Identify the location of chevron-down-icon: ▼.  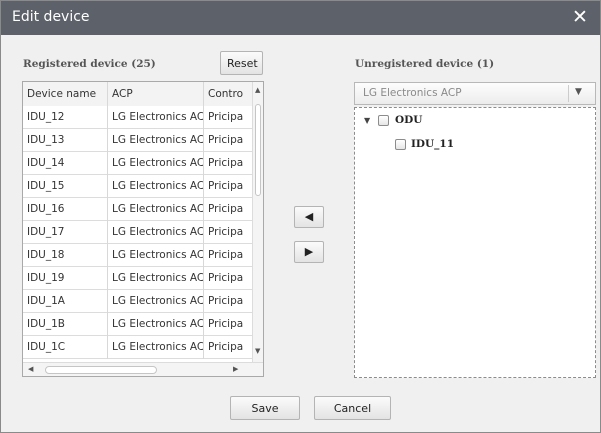
(578, 92).